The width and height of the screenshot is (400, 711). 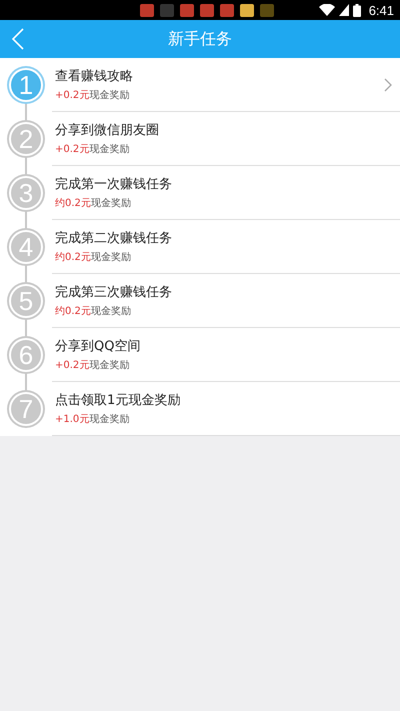 What do you see at coordinates (343, 10) in the screenshot?
I see `signal-icon` at bounding box center [343, 10].